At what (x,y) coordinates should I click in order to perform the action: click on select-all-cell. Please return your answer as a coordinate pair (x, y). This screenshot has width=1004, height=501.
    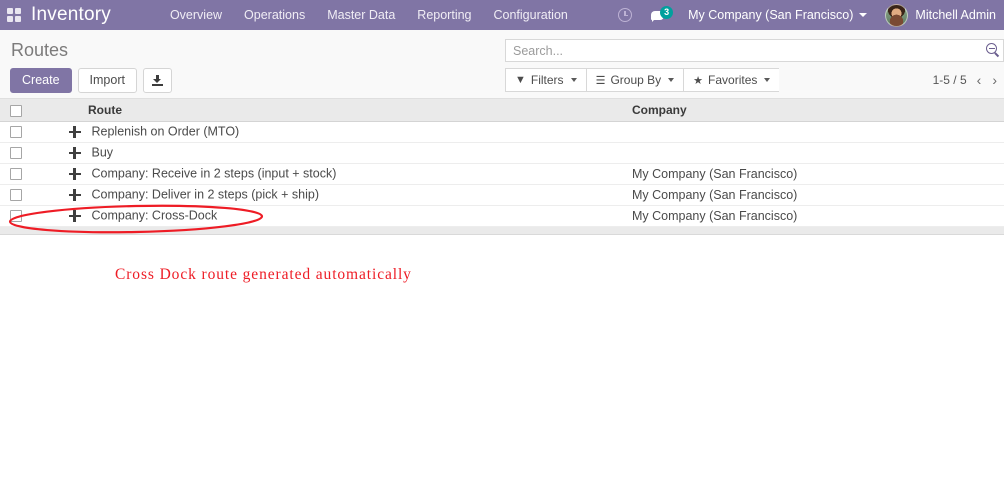
    Looking at the image, I should click on (16, 110).